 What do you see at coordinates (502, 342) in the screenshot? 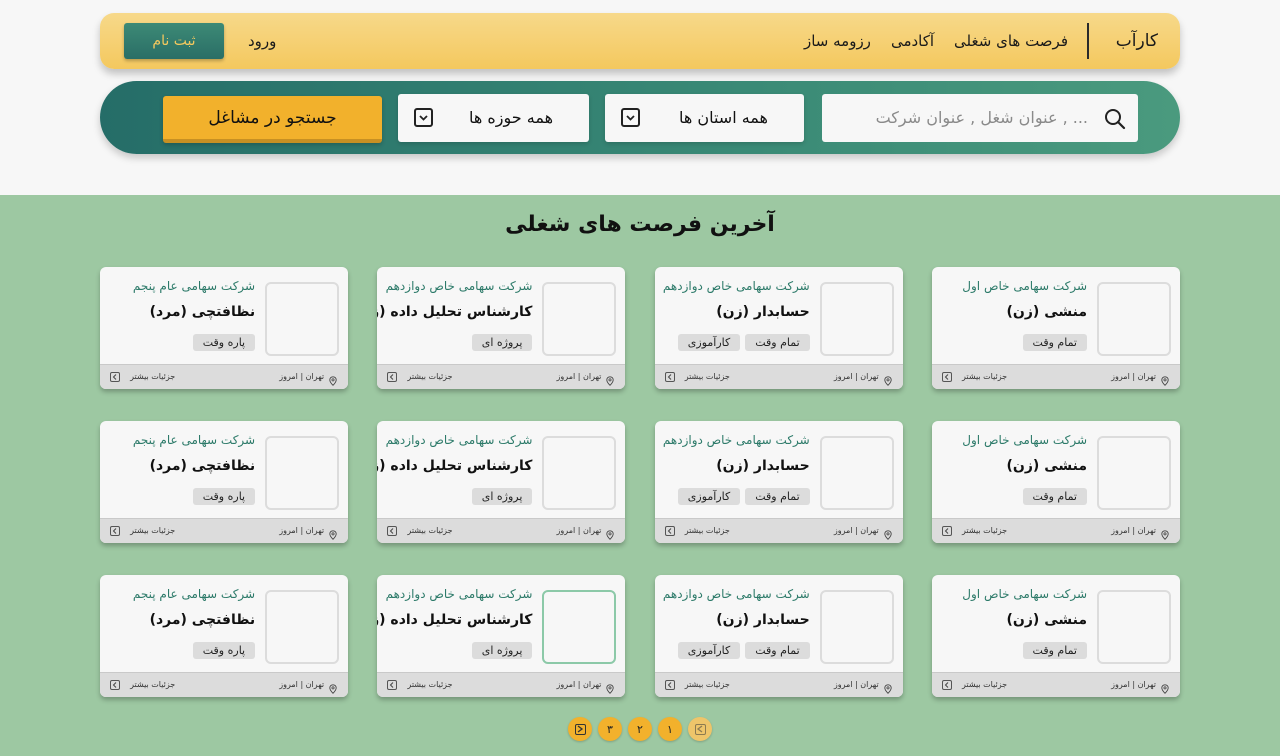
I see `job-tags: پروژه ای` at bounding box center [502, 342].